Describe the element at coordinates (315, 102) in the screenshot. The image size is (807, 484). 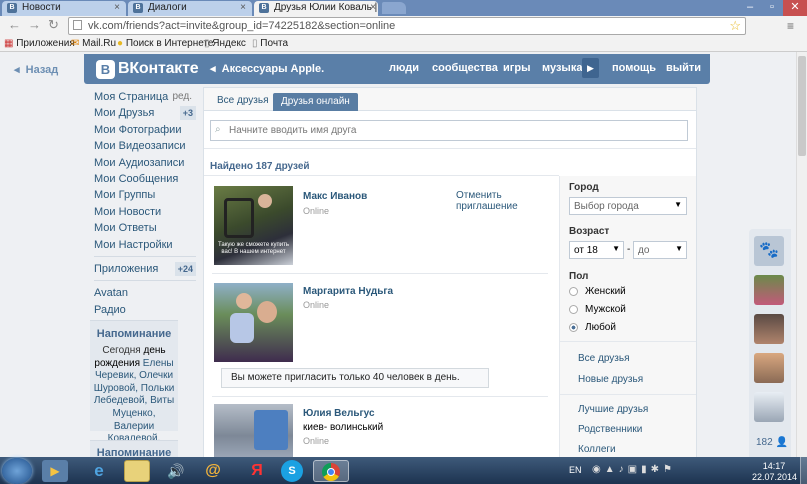
I see `tab-friends-online: Друзья онлайн` at that location.